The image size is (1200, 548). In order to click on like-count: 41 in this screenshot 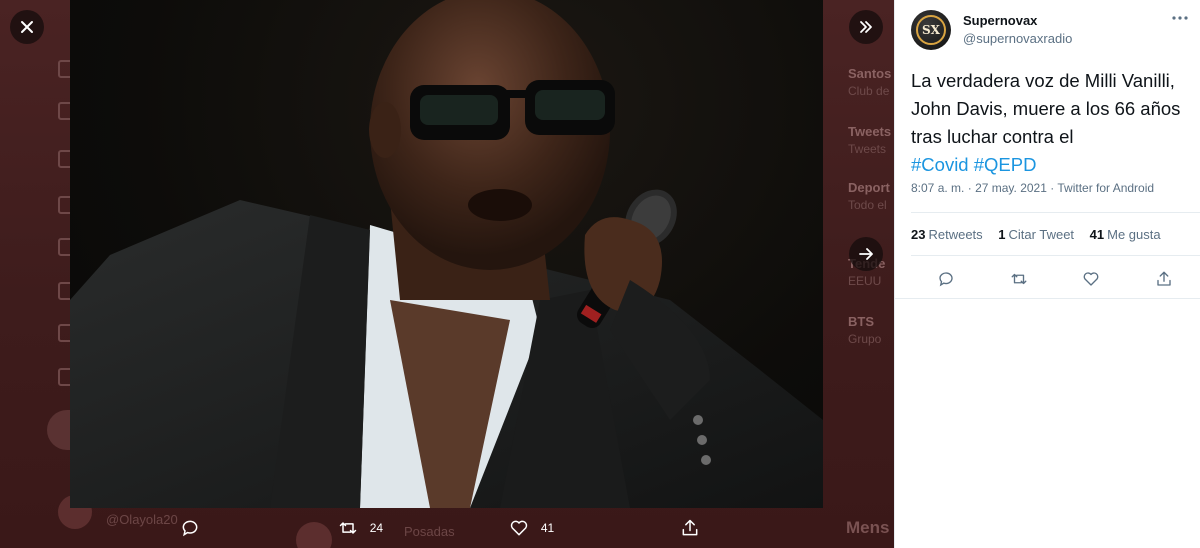, I will do `click(547, 528)`.